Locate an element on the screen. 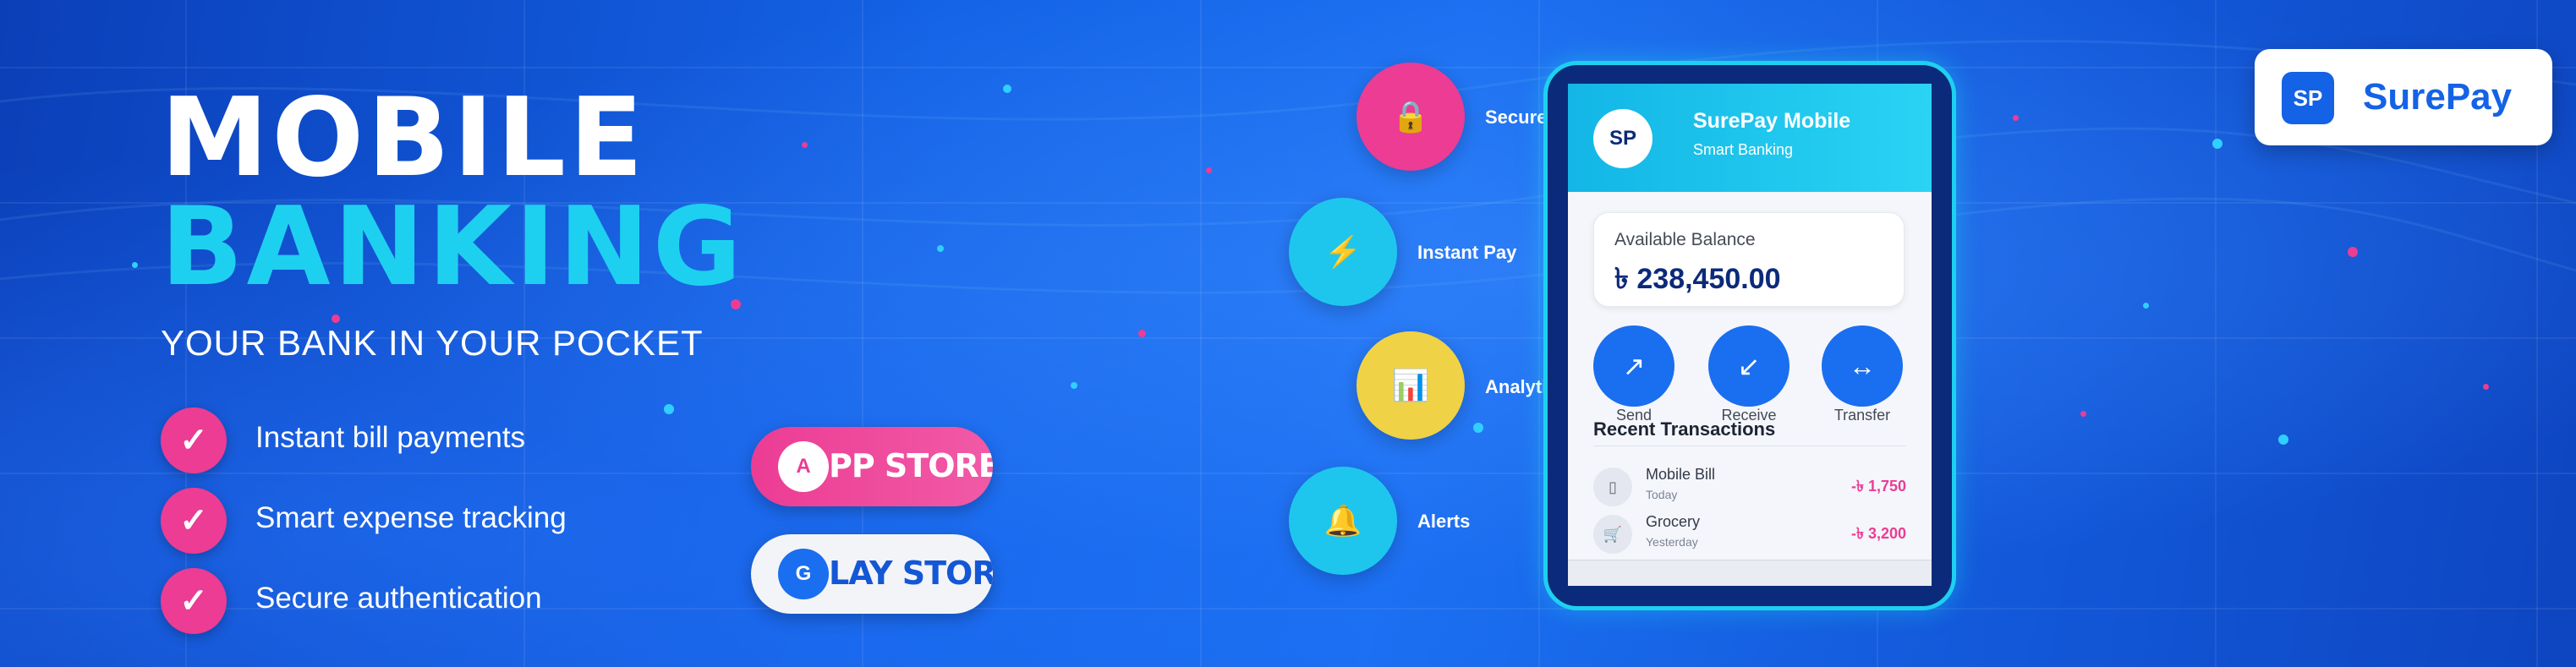 The width and height of the screenshot is (2576, 667). play-store-button: G LAY STORE is located at coordinates (872, 574).